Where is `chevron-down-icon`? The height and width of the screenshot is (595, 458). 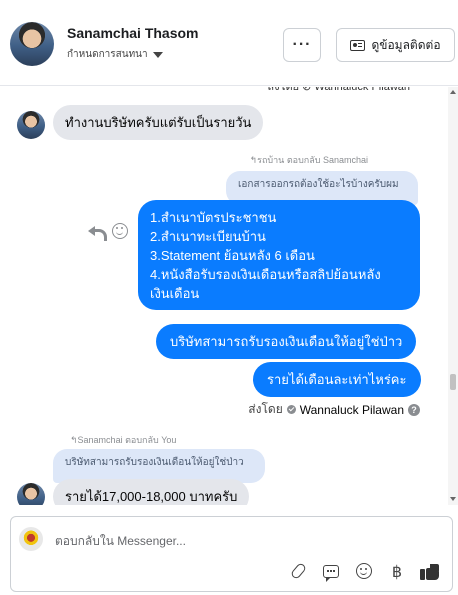
chevron-down-icon is located at coordinates (157, 54).